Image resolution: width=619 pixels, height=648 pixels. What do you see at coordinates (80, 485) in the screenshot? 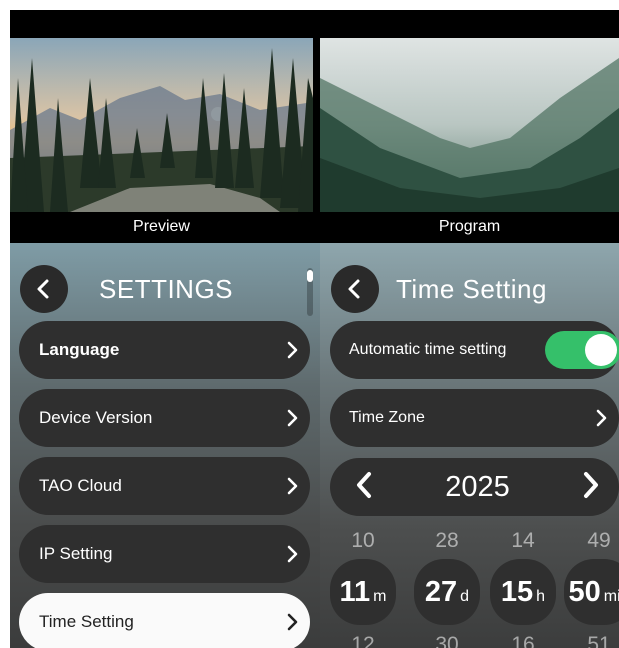
I see `menu-item-label: TAO Cloud` at bounding box center [80, 485].